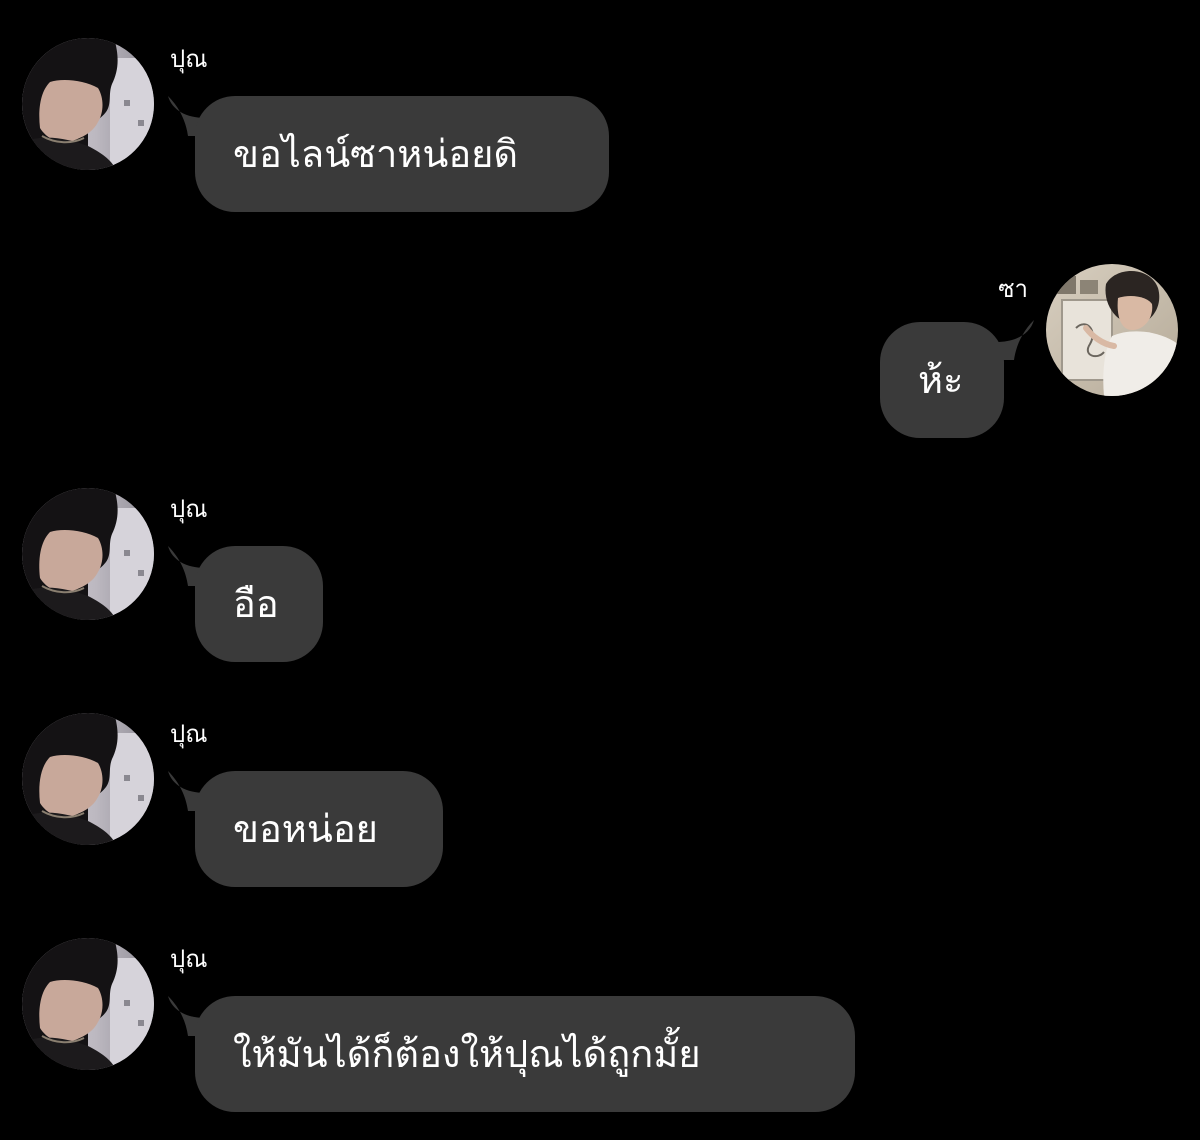 Image resolution: width=1200 pixels, height=1140 pixels. I want to click on sender-name: ซา, so click(1013, 289).